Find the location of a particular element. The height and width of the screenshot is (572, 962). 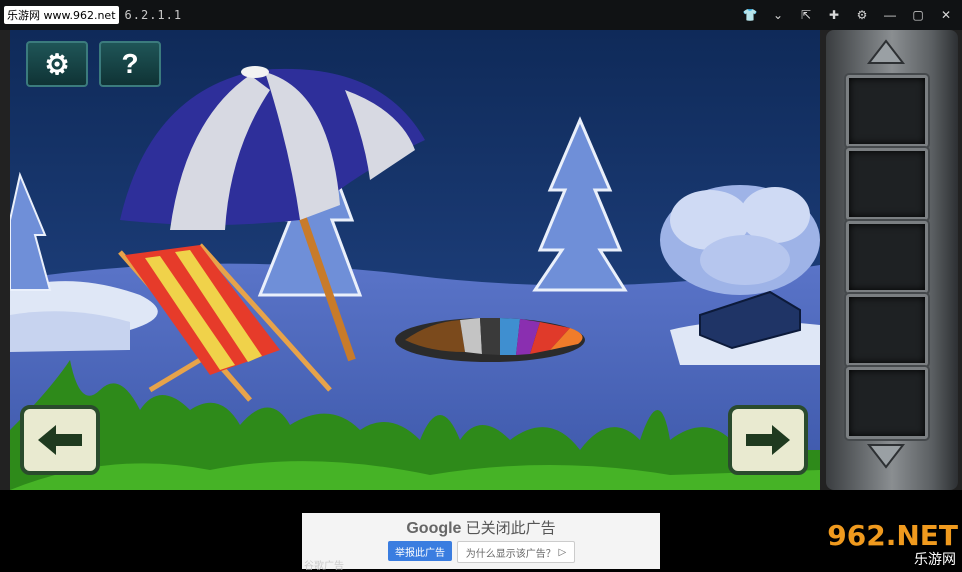

why-ad-button: 为什么显示该广告？ ▷ is located at coordinates (516, 552).